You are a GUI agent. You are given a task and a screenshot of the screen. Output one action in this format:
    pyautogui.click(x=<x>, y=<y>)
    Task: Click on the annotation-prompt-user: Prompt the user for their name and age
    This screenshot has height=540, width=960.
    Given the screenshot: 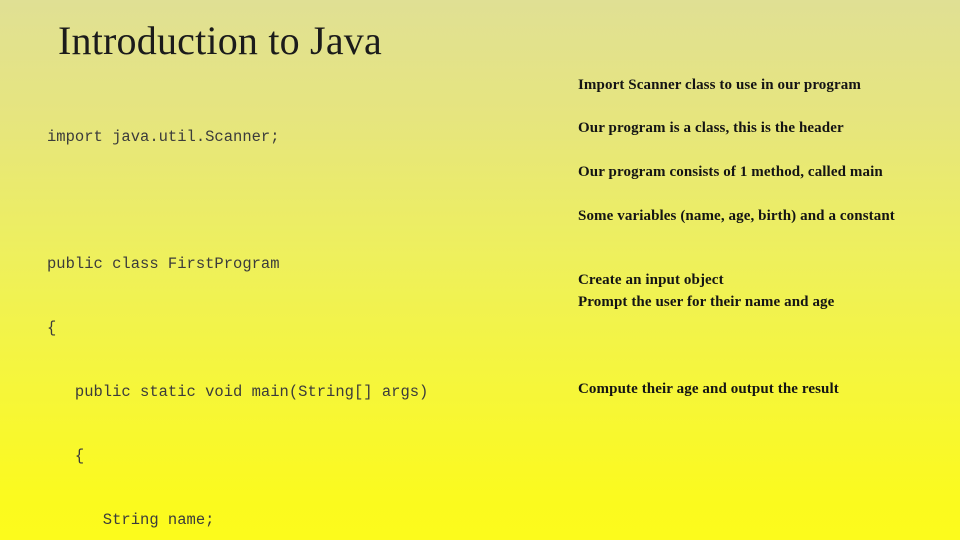 What is the action you would take?
    pyautogui.click(x=706, y=302)
    